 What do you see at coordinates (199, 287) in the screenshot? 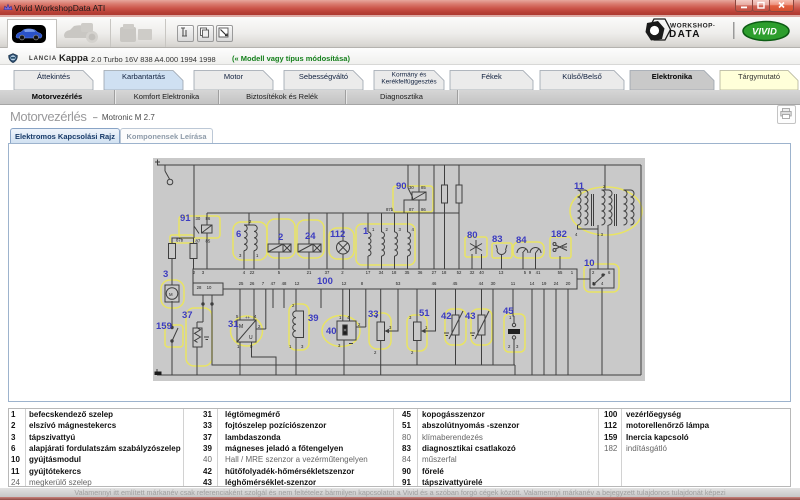
I see `svg-text: 28` at bounding box center [199, 287].